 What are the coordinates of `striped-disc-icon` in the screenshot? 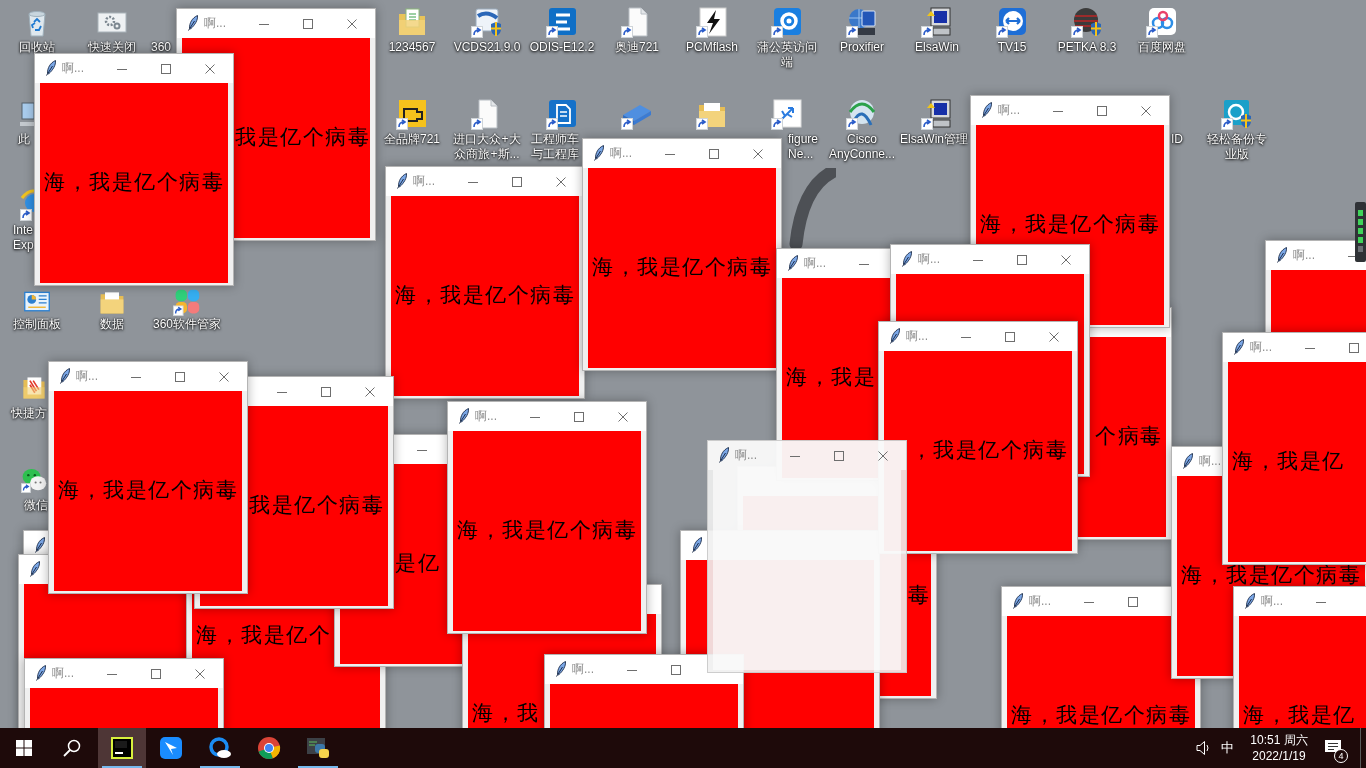 It's located at (1087, 22).